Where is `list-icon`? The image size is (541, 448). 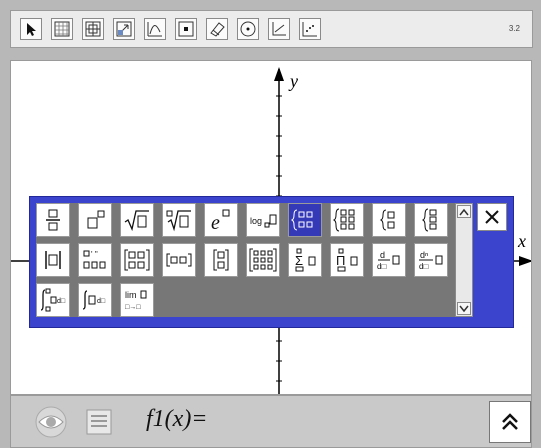 list-icon is located at coordinates (99, 422).